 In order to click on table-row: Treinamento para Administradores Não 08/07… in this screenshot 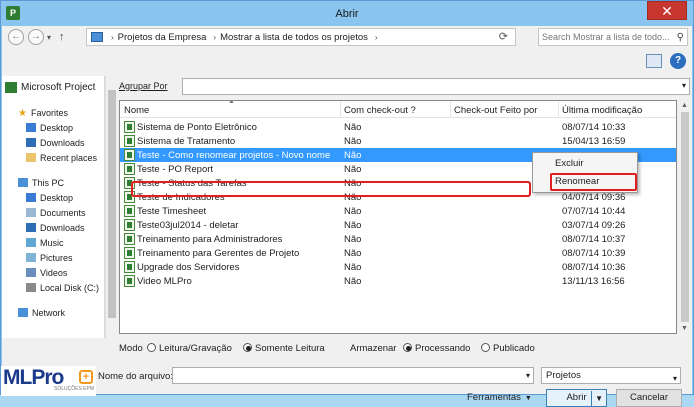, I will do `click(398, 239)`.